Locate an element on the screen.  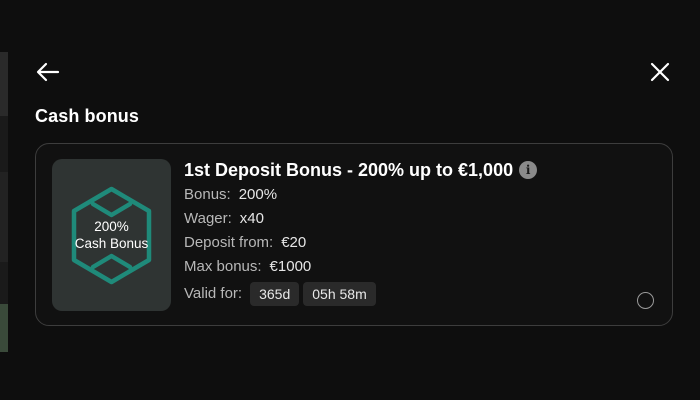
close-button is located at coordinates (660, 74).